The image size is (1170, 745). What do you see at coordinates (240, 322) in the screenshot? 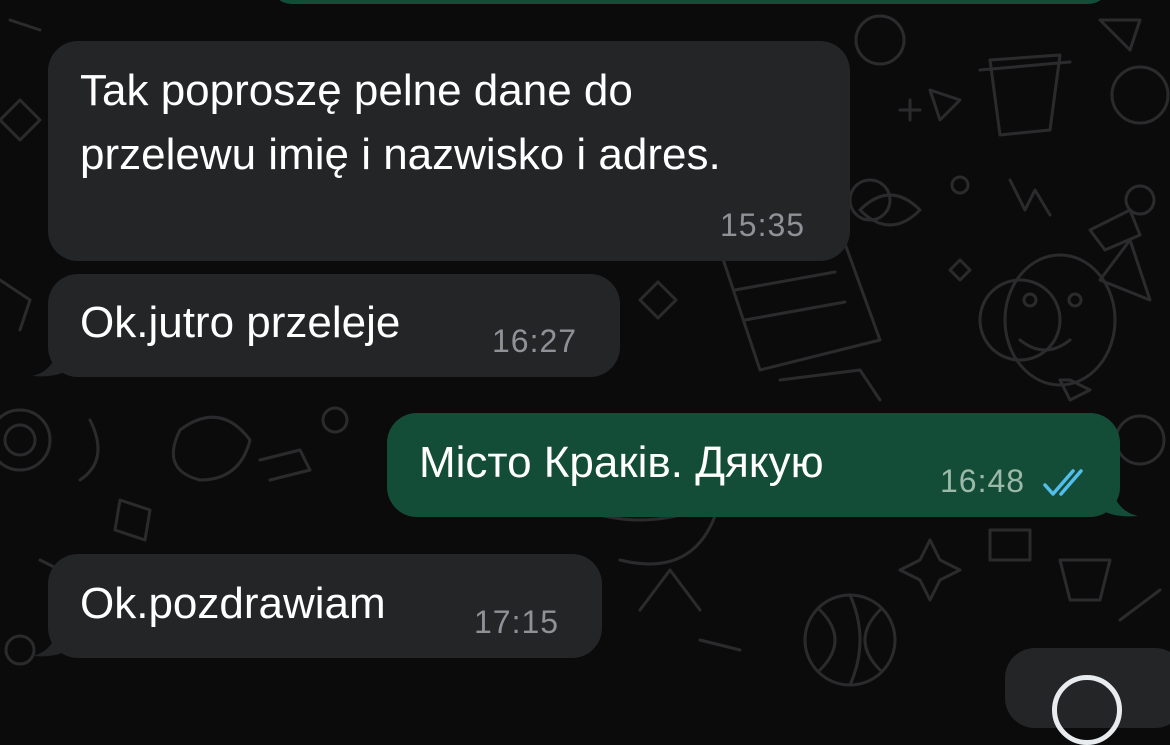
I see `message-text: Ok.jutro przeleje` at bounding box center [240, 322].